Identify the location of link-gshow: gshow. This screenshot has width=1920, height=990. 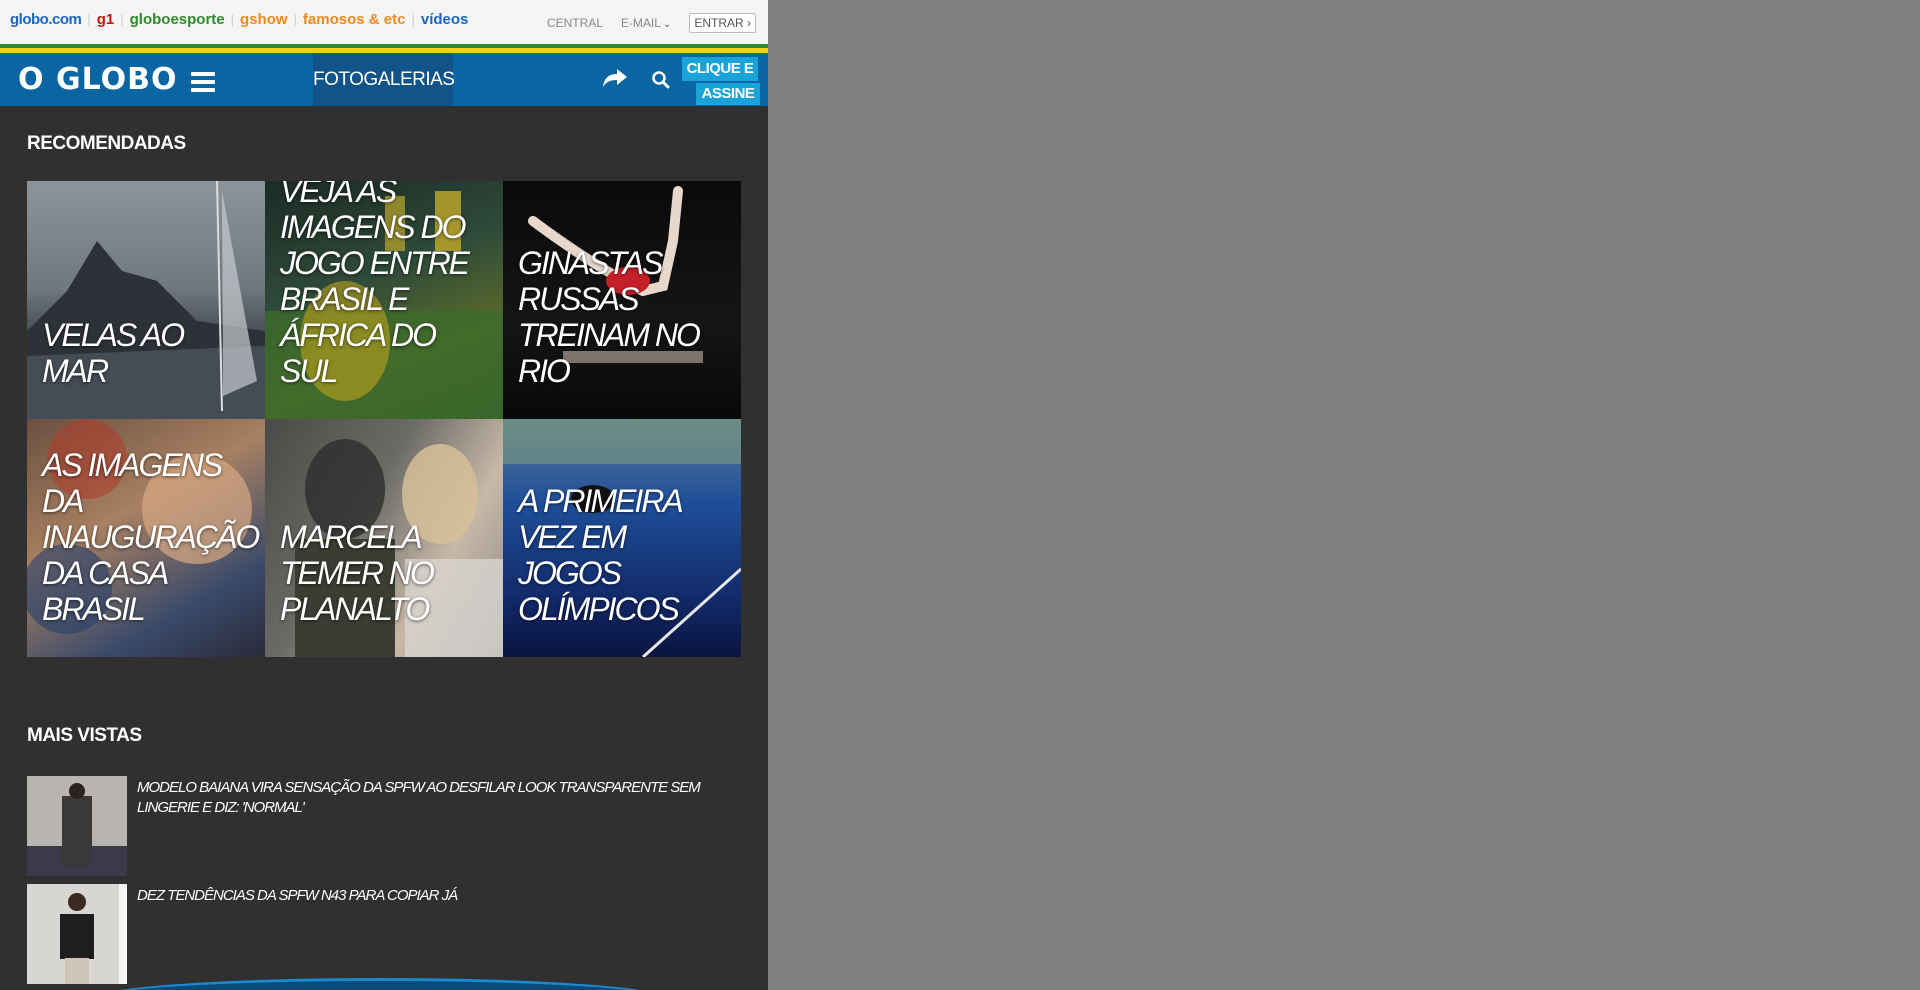
(264, 19).